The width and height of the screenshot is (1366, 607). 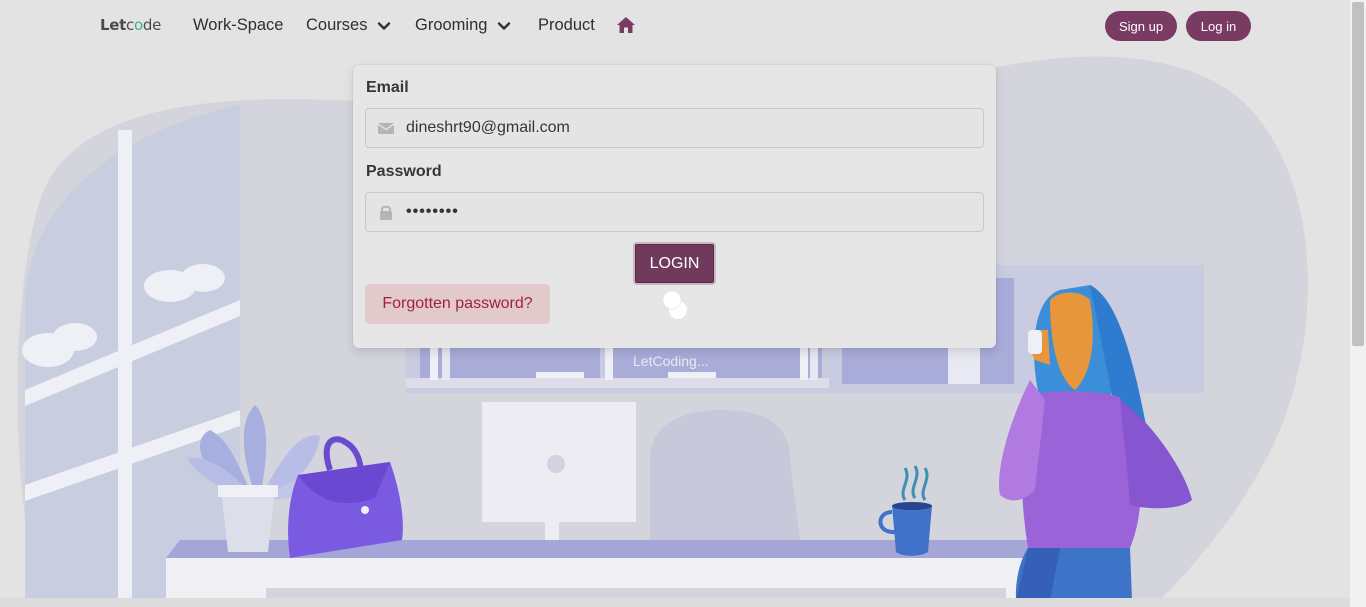 What do you see at coordinates (337, 25) in the screenshot?
I see `nav-item-label: Courses` at bounding box center [337, 25].